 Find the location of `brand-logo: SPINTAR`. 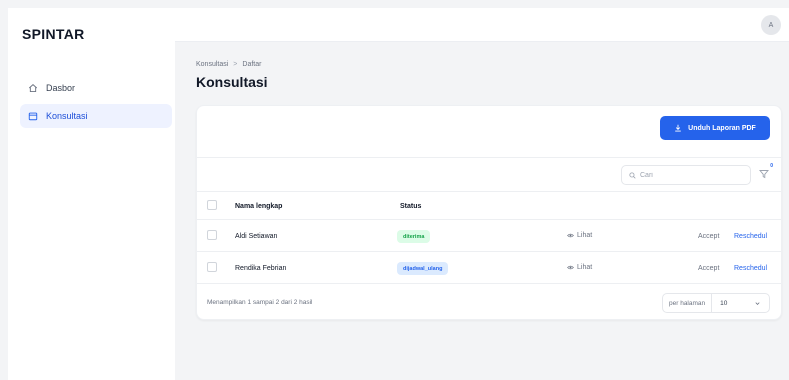

brand-logo: SPINTAR is located at coordinates (53, 34).